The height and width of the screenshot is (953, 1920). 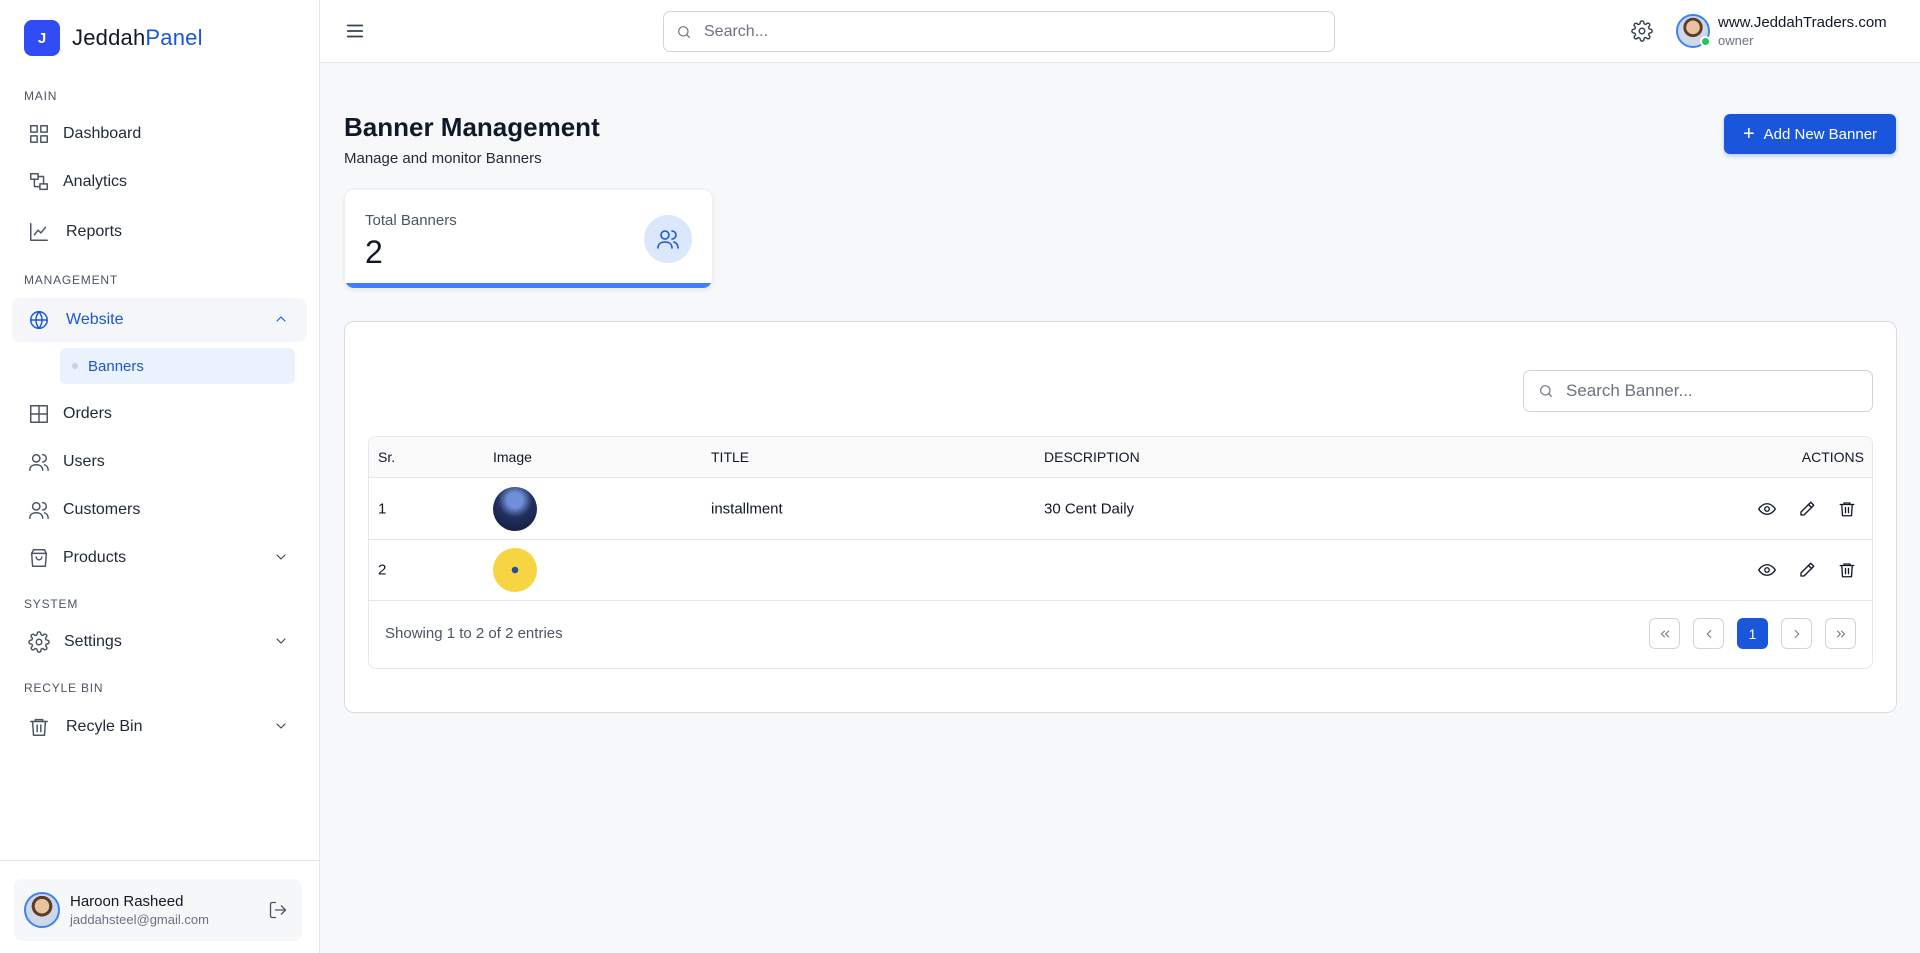 What do you see at coordinates (75, 366) in the screenshot?
I see `bullet-icon` at bounding box center [75, 366].